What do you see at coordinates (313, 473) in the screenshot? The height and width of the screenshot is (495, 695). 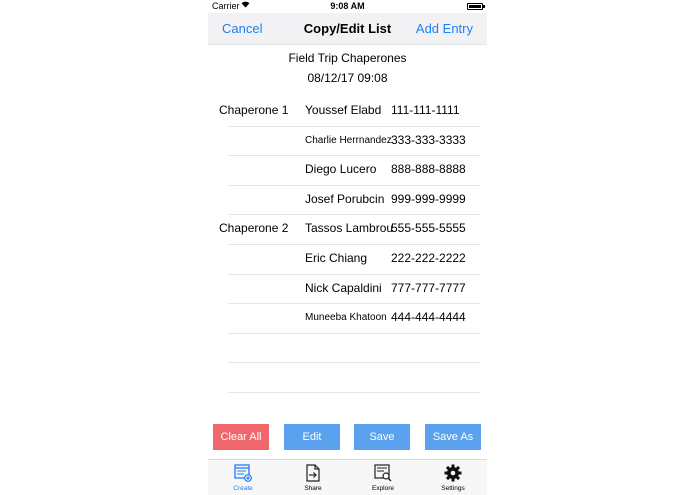 I see `share-icon` at bounding box center [313, 473].